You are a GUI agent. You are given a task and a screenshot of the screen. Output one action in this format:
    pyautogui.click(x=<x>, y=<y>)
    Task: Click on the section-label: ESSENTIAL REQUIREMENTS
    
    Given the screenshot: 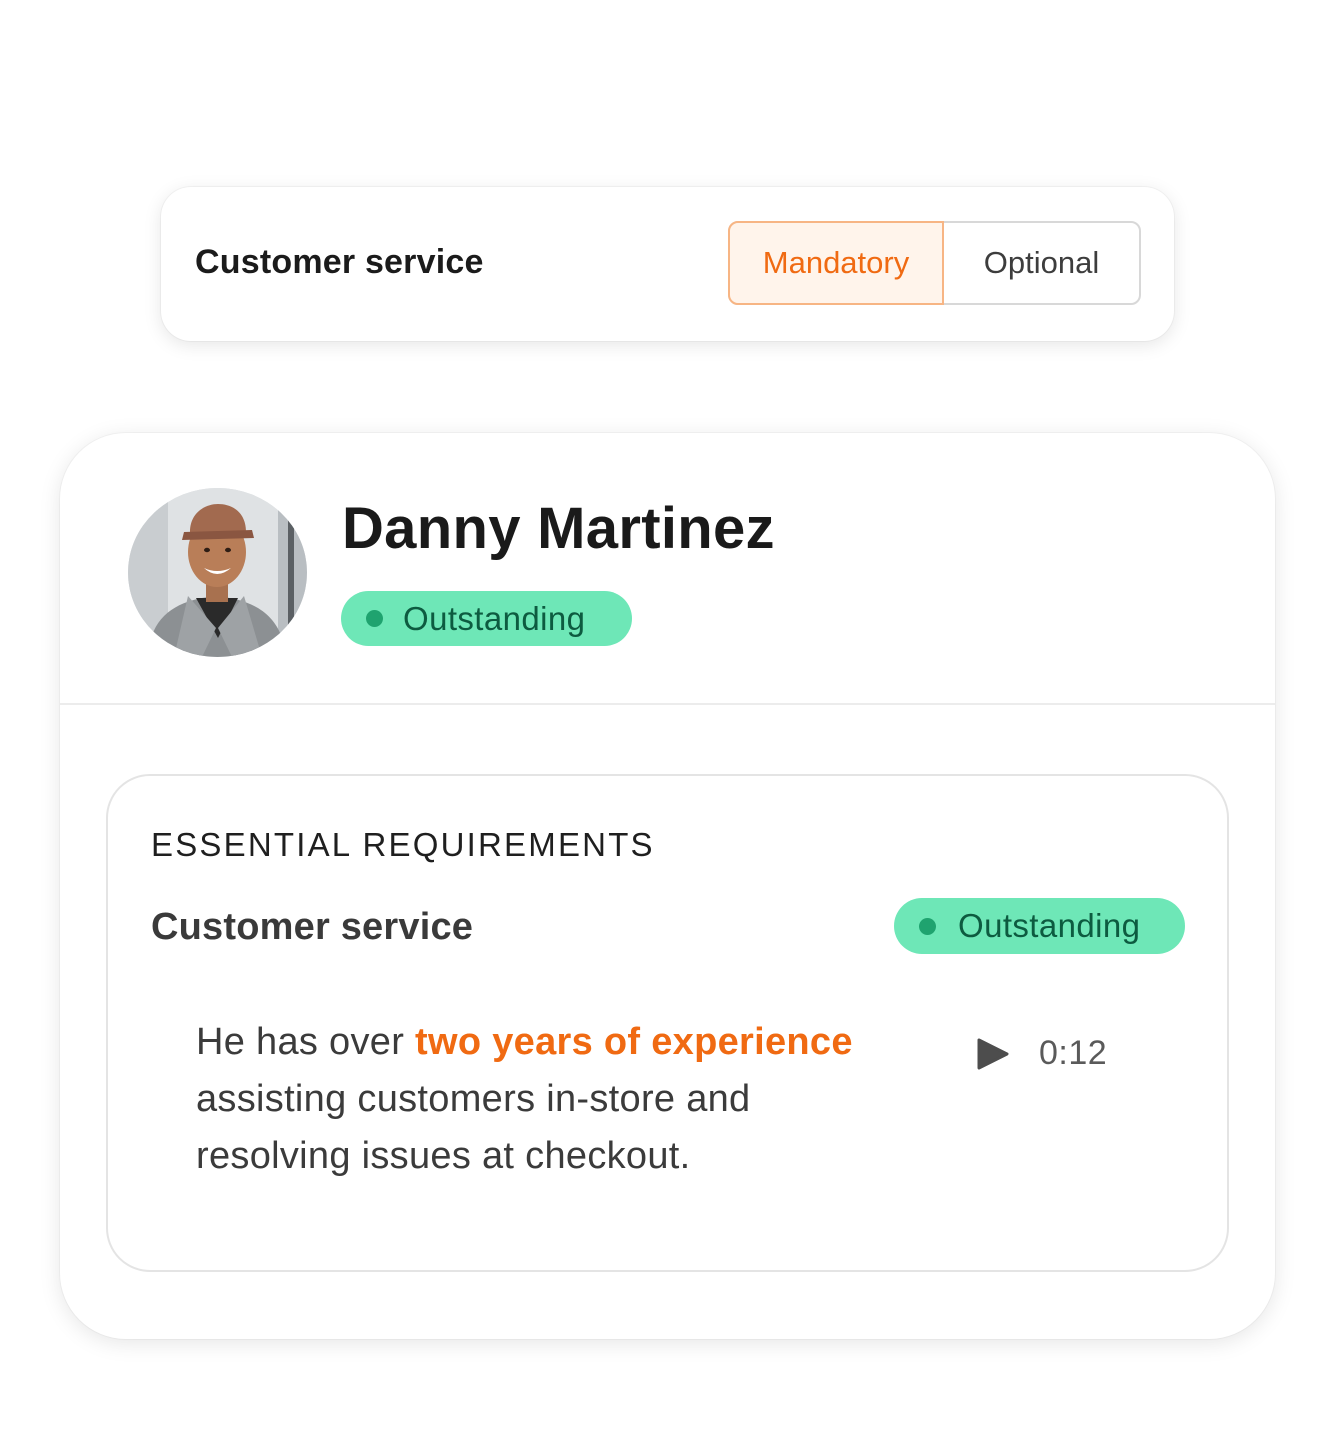 What is the action you would take?
    pyautogui.click(x=403, y=844)
    